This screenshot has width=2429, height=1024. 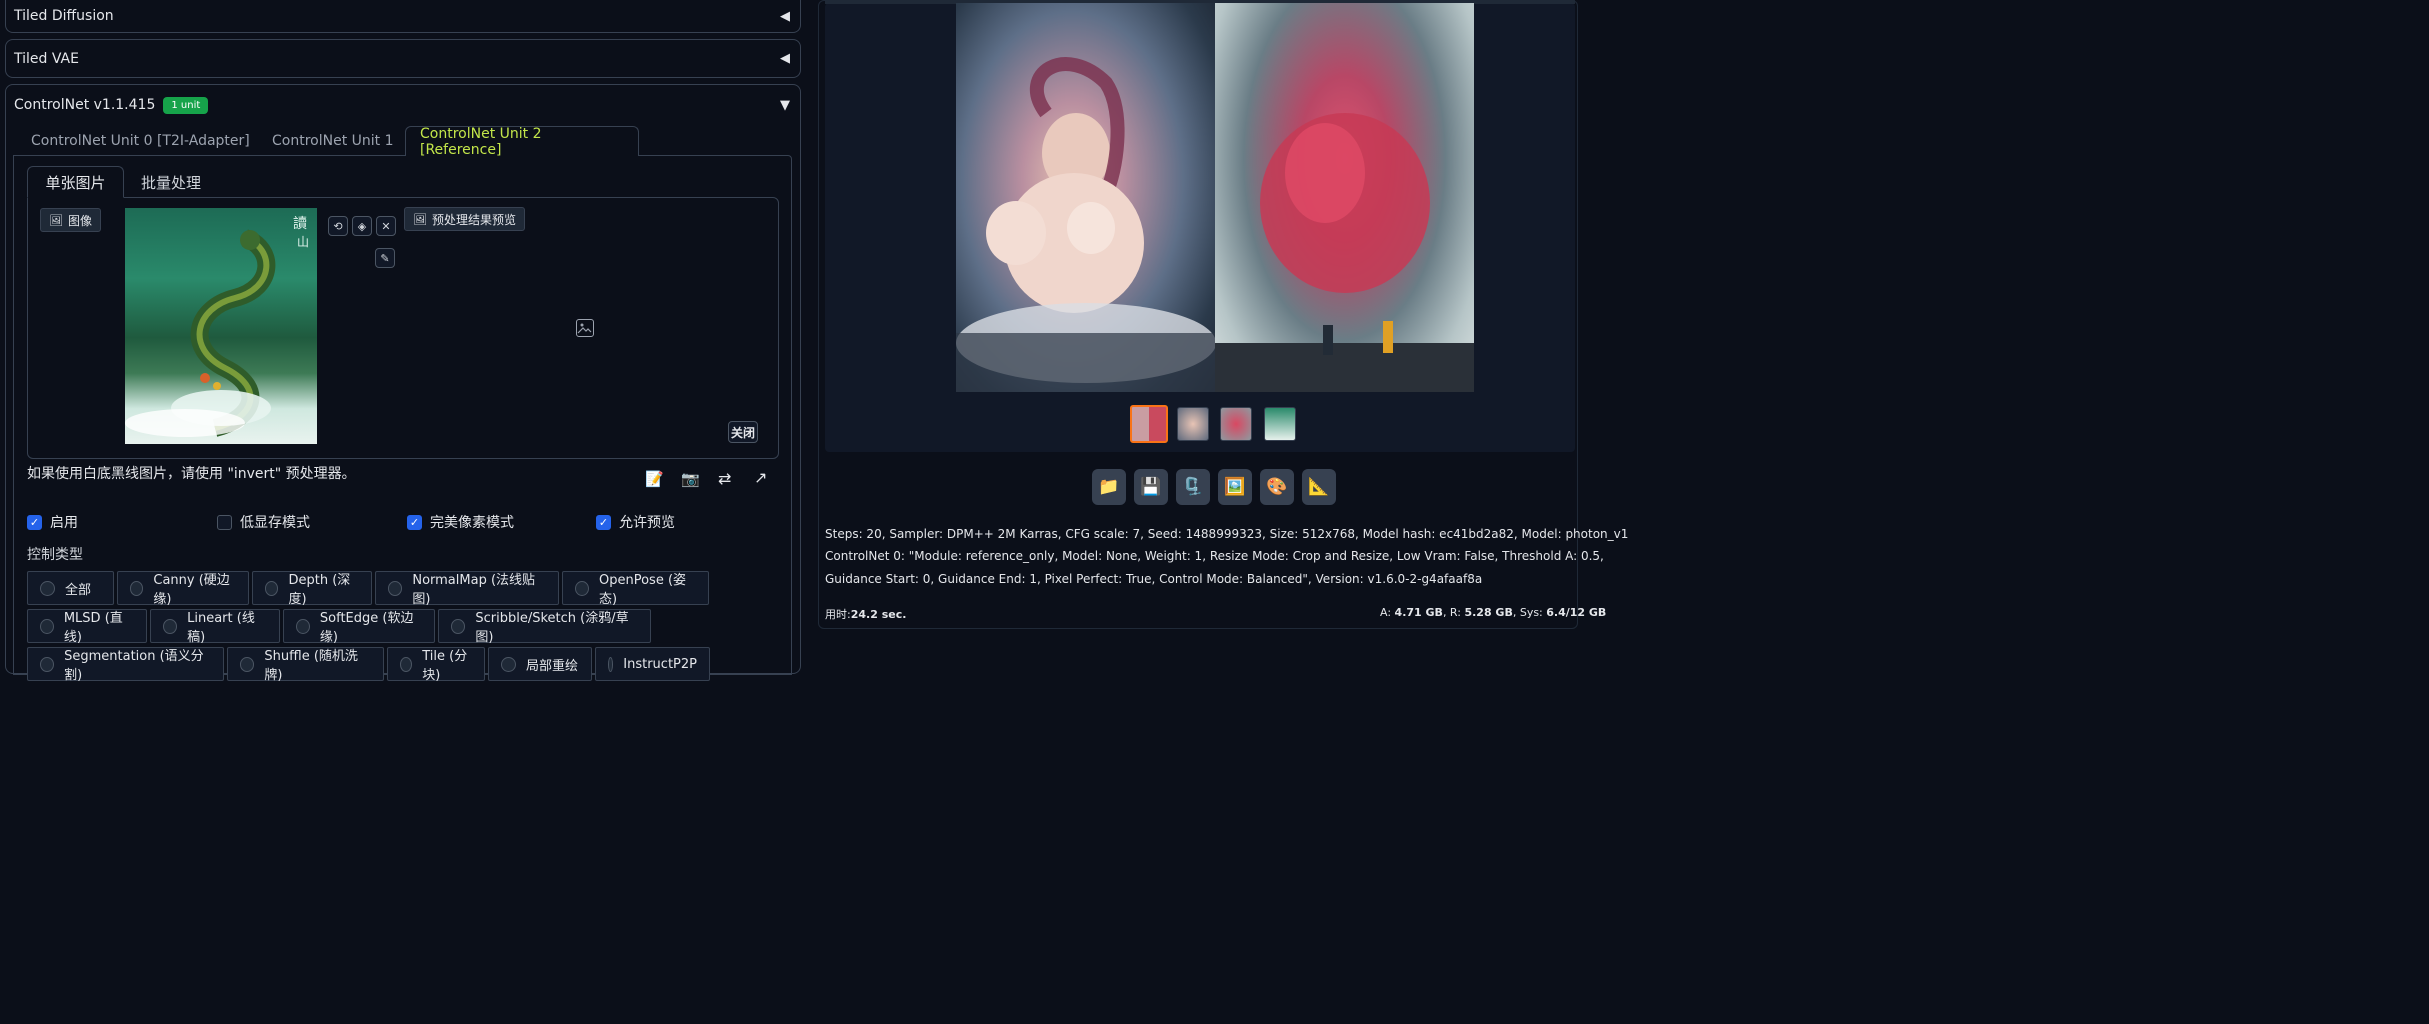 What do you see at coordinates (183, 589) in the screenshot?
I see `control-type-canny: Canny (硬边缘)` at bounding box center [183, 589].